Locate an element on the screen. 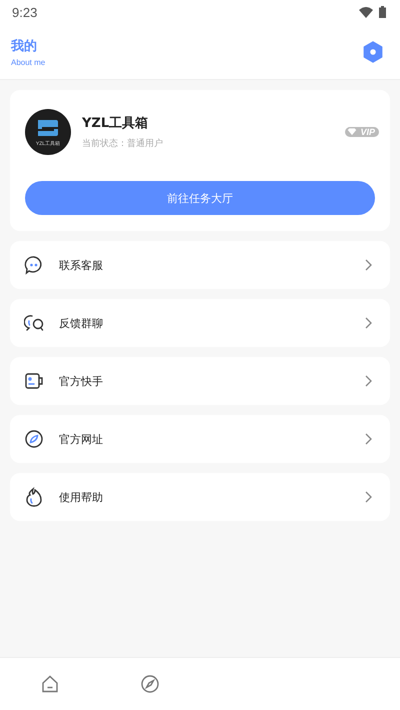 The width and height of the screenshot is (400, 710). chat-bubbles-icon is located at coordinates (34, 323).